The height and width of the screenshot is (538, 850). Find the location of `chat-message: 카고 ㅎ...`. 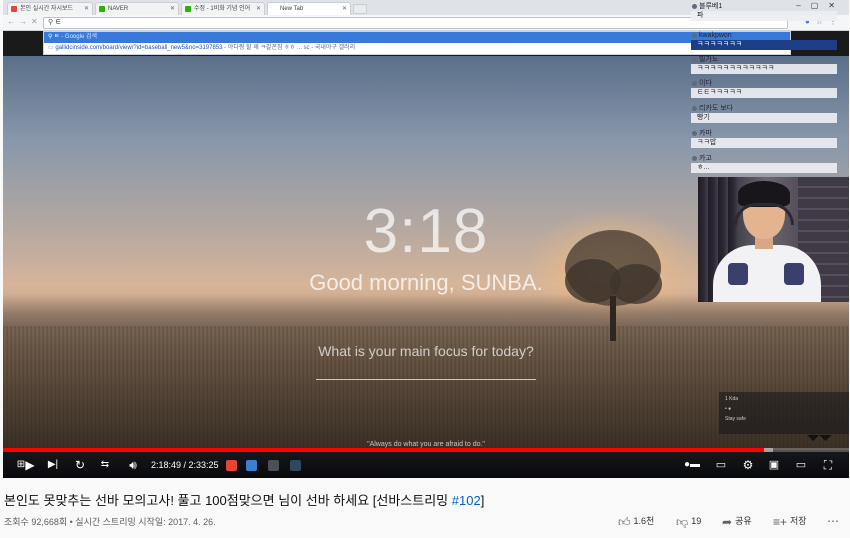

chat-message: 카고 ㅎ... is located at coordinates (765, 163).